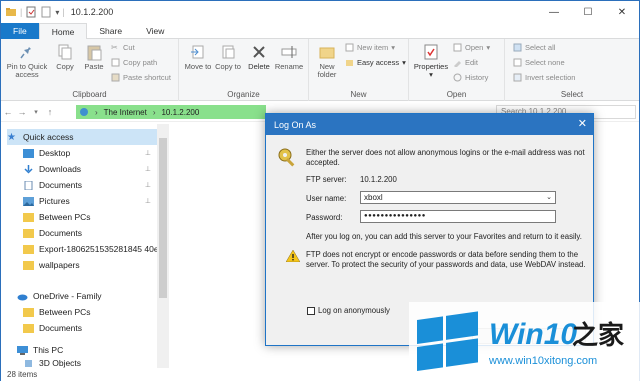  What do you see at coordinates (46, 12) in the screenshot?
I see `new-folder-icon` at bounding box center [46, 12].